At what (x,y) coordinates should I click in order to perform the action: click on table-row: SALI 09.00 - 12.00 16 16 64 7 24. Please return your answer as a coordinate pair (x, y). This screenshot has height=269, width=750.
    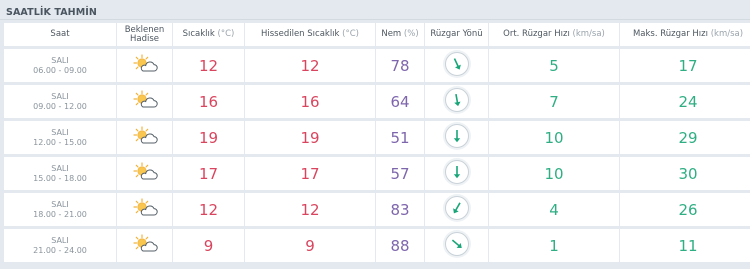
    Looking at the image, I should click on (377, 101).